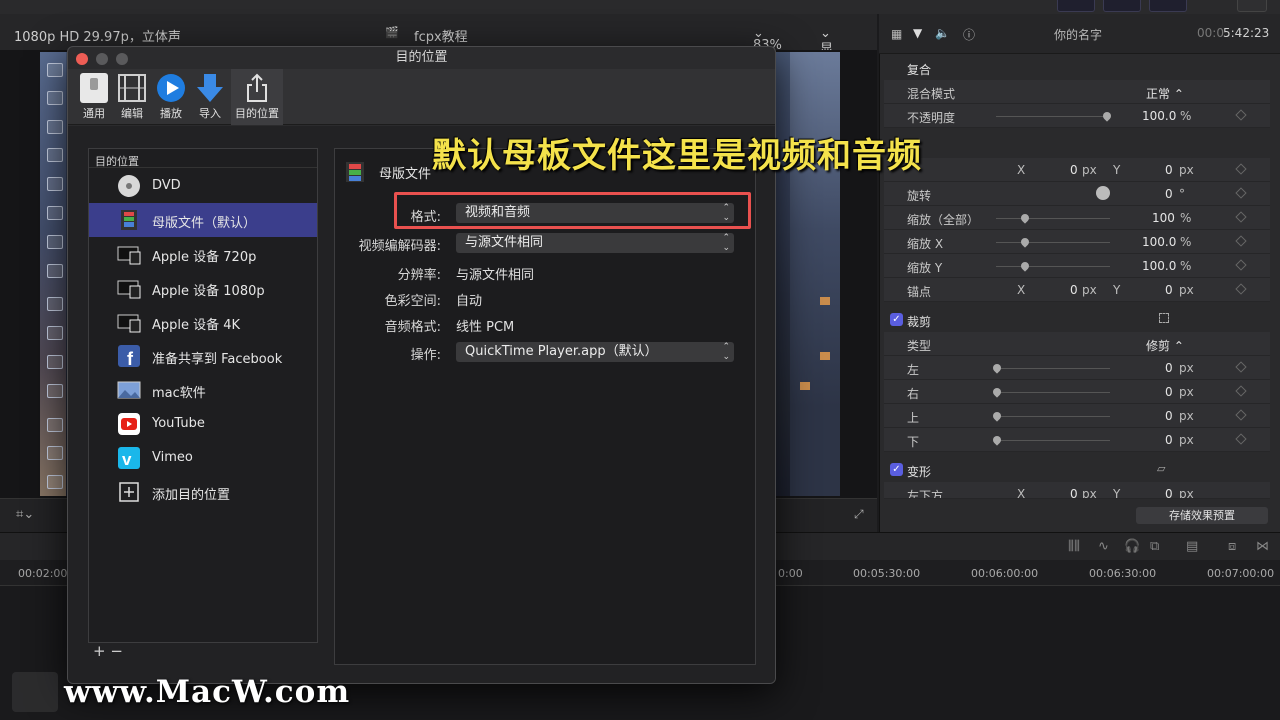  What do you see at coordinates (1053, 266) in the screenshot?
I see `scale-y-slider` at bounding box center [1053, 266].